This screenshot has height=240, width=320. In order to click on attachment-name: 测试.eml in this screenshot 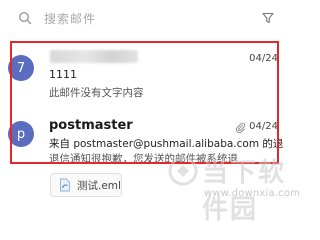, I will do `click(99, 186)`.